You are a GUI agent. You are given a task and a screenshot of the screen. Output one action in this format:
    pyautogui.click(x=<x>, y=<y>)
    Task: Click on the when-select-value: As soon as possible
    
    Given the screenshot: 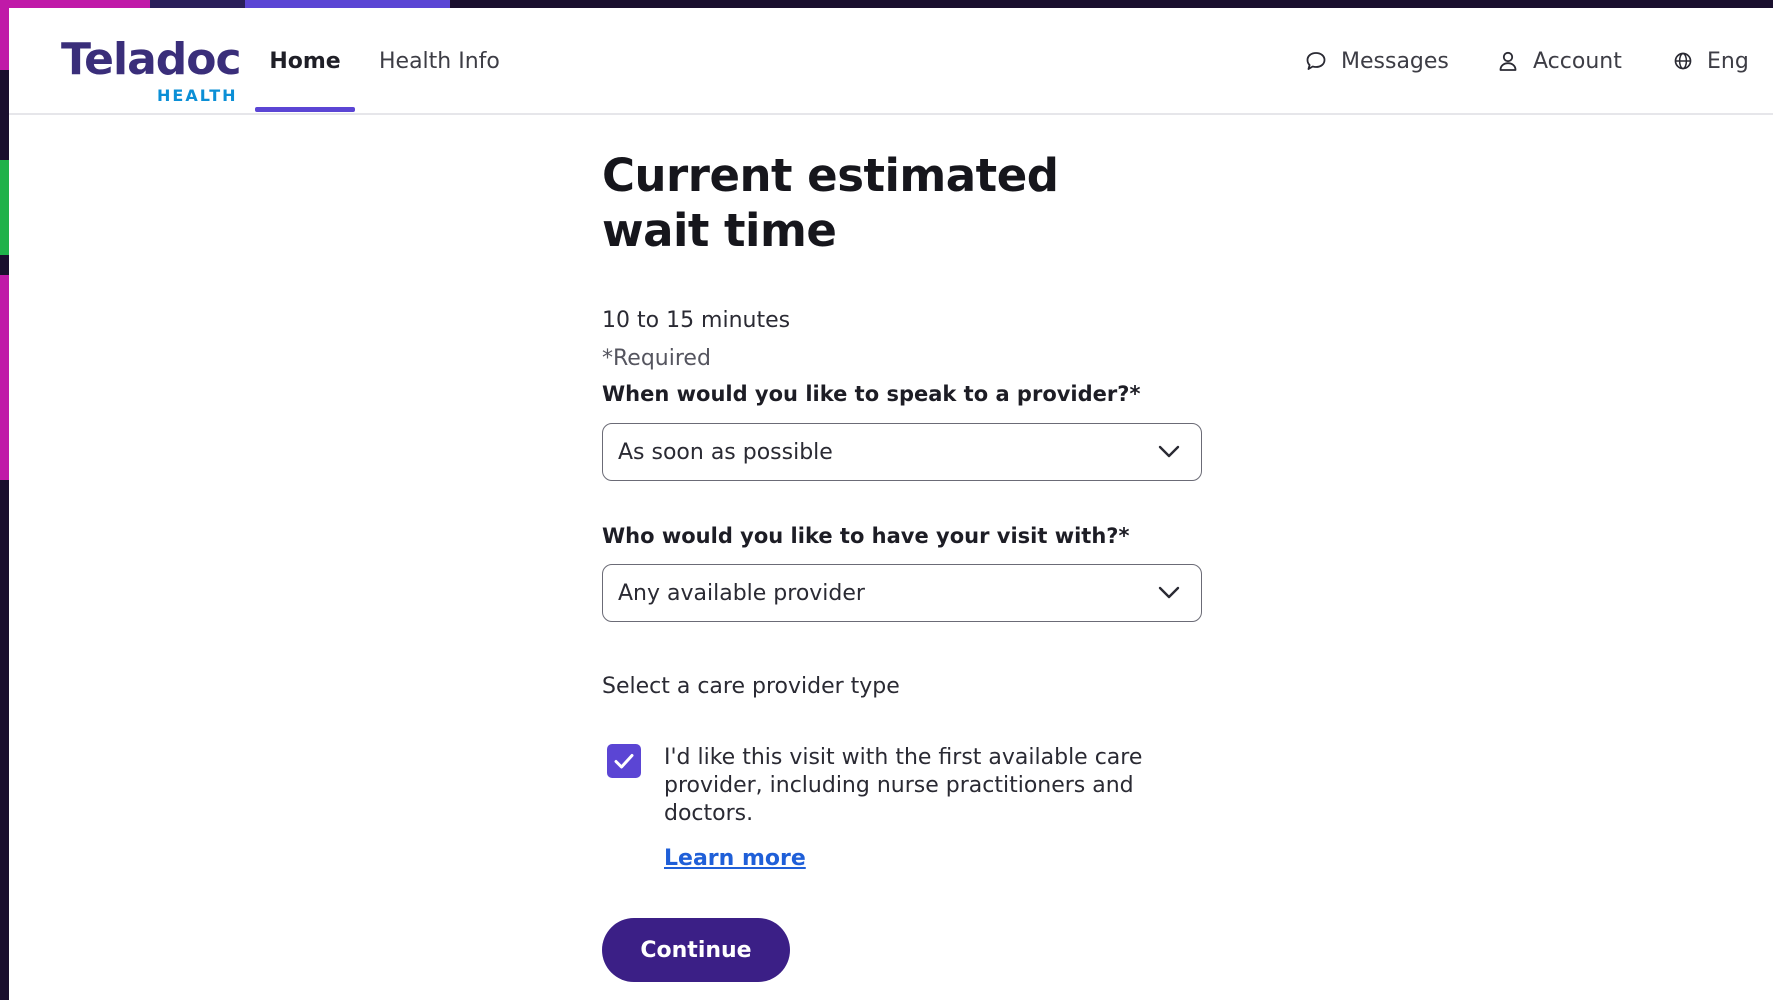 What is the action you would take?
    pyautogui.click(x=725, y=452)
    